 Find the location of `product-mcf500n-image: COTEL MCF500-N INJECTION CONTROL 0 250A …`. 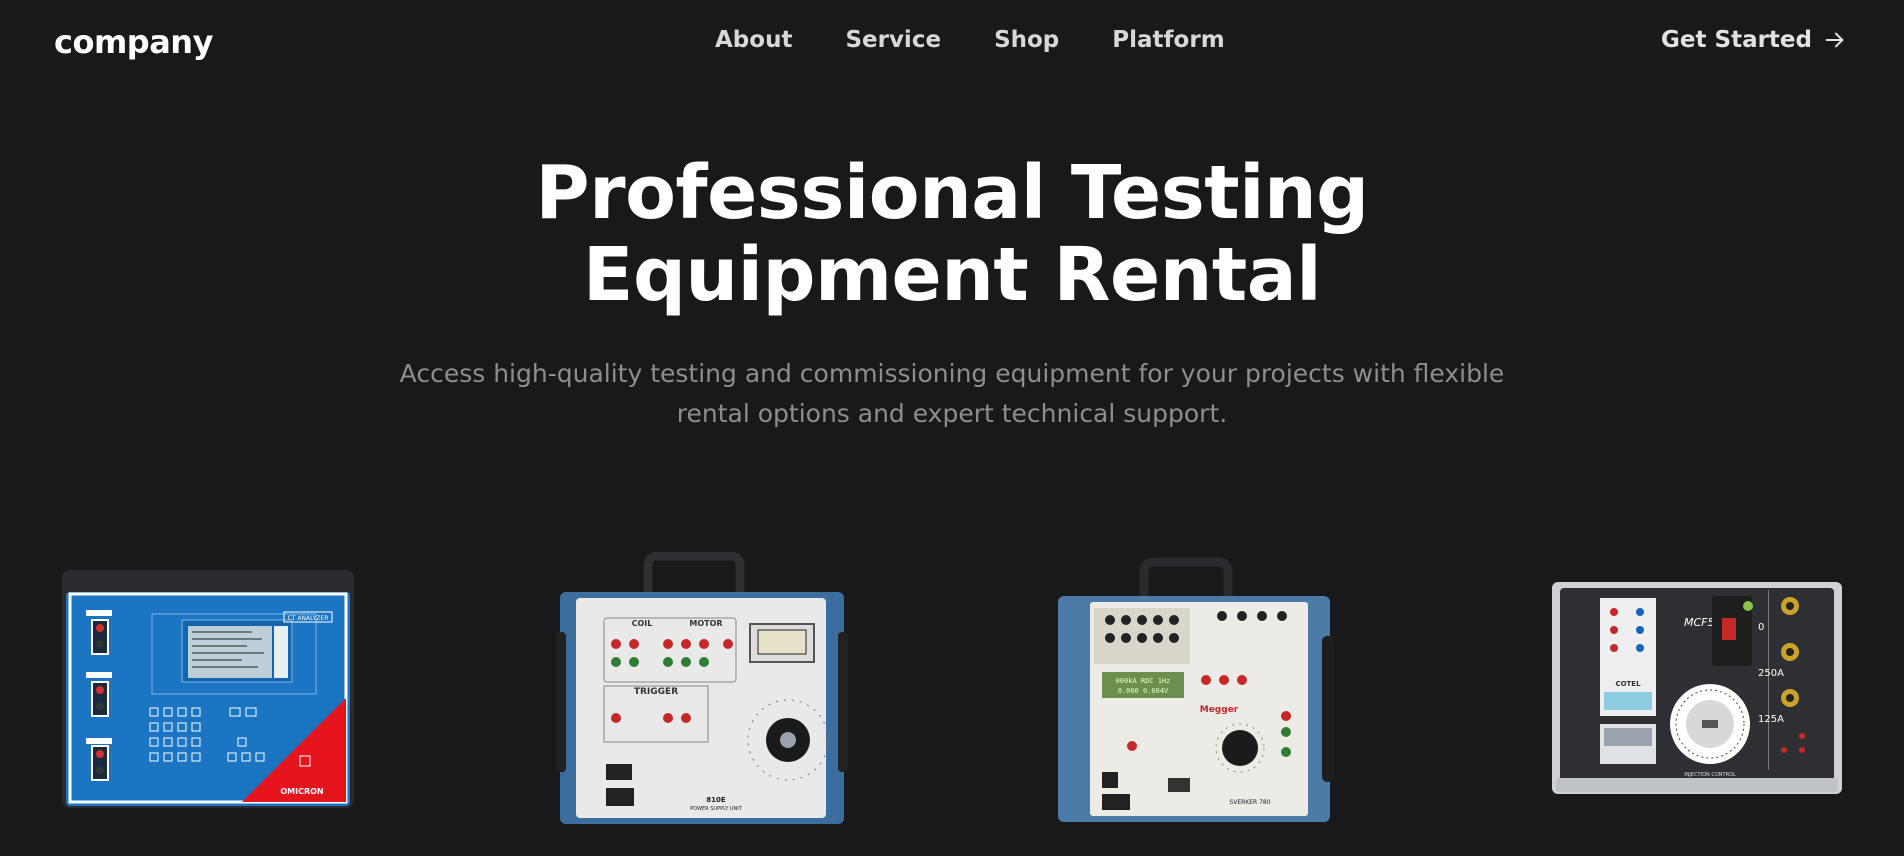

product-mcf500n-image: COTEL MCF500-N INJECTION CONTROL 0 250A … is located at coordinates (1697, 688).